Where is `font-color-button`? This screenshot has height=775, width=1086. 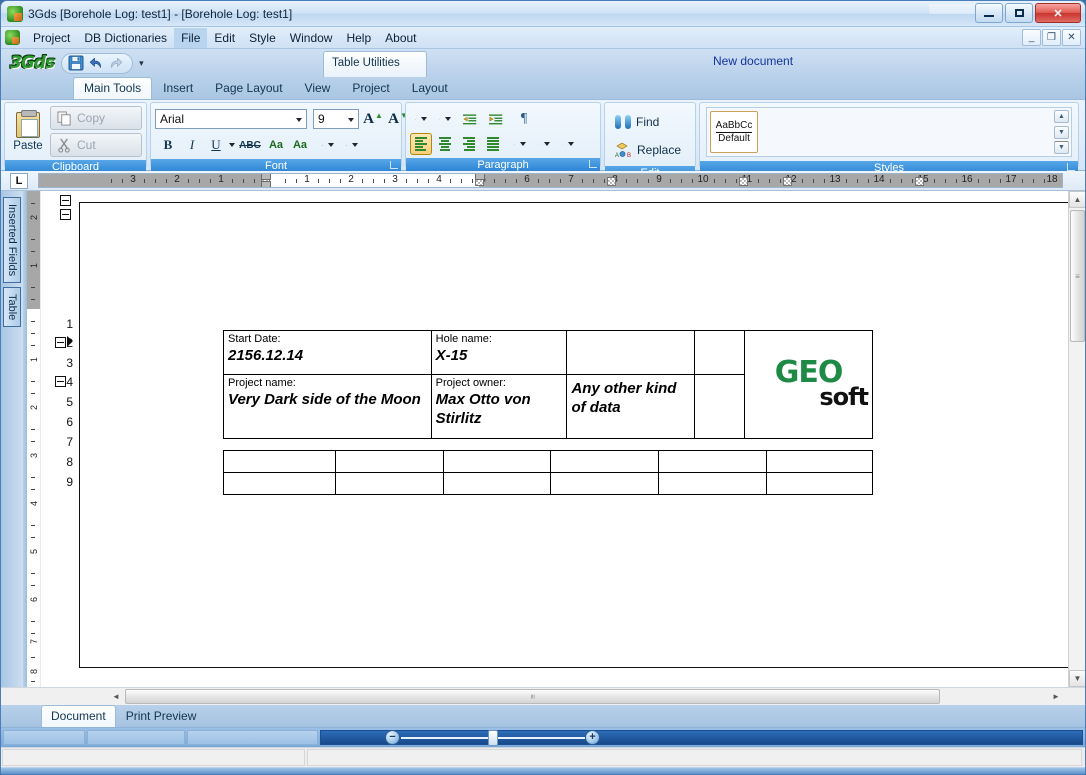
font-color-button is located at coordinates (352, 145).